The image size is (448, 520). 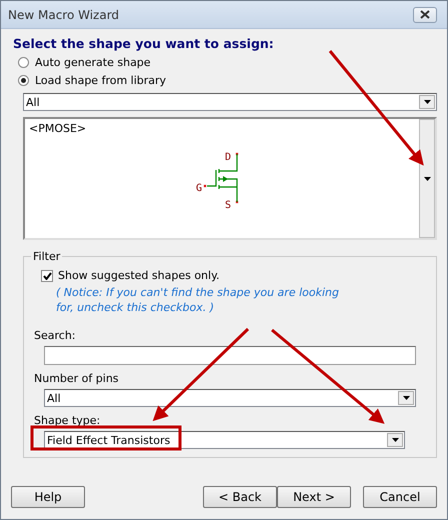 I want to click on radio-button: Load shape from library, so click(x=92, y=80).